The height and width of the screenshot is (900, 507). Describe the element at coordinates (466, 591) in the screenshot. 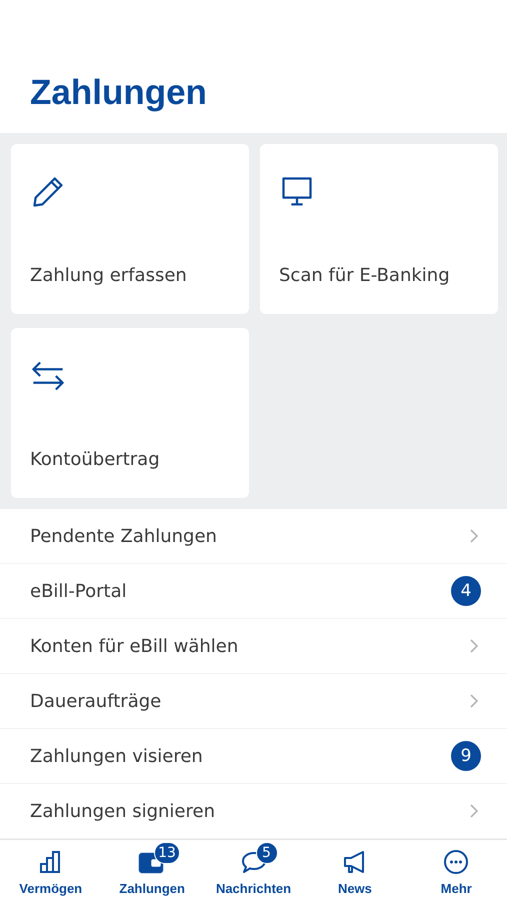

I see `count-badge: 4` at that location.